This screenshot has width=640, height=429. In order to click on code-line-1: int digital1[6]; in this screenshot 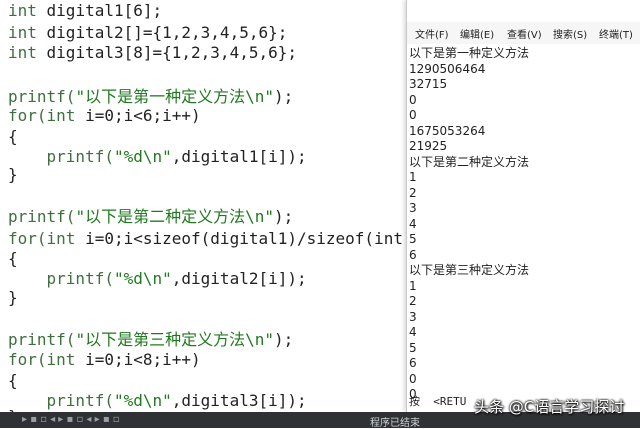, I will do `click(85, 11)`.